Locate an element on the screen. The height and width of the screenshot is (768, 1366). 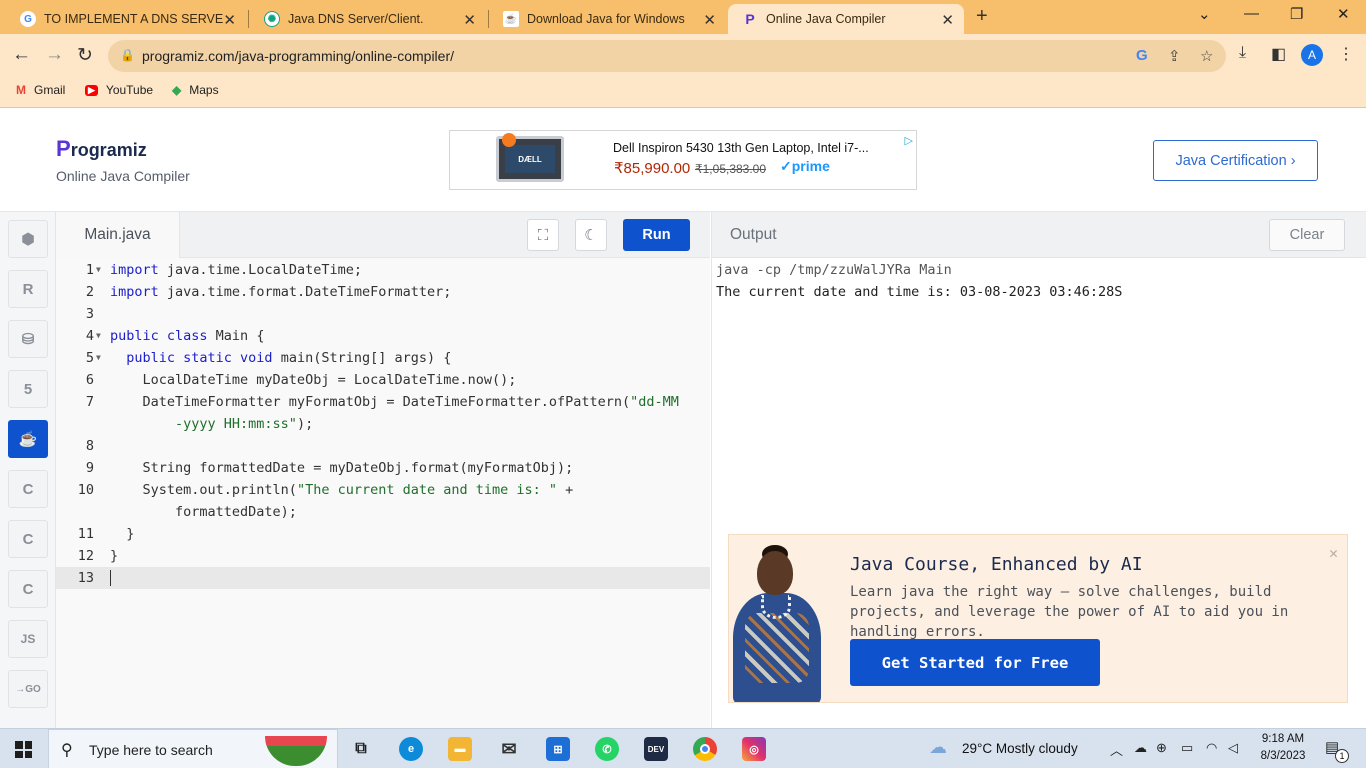
adchoices-icon: ▷ is located at coordinates (909, 140).